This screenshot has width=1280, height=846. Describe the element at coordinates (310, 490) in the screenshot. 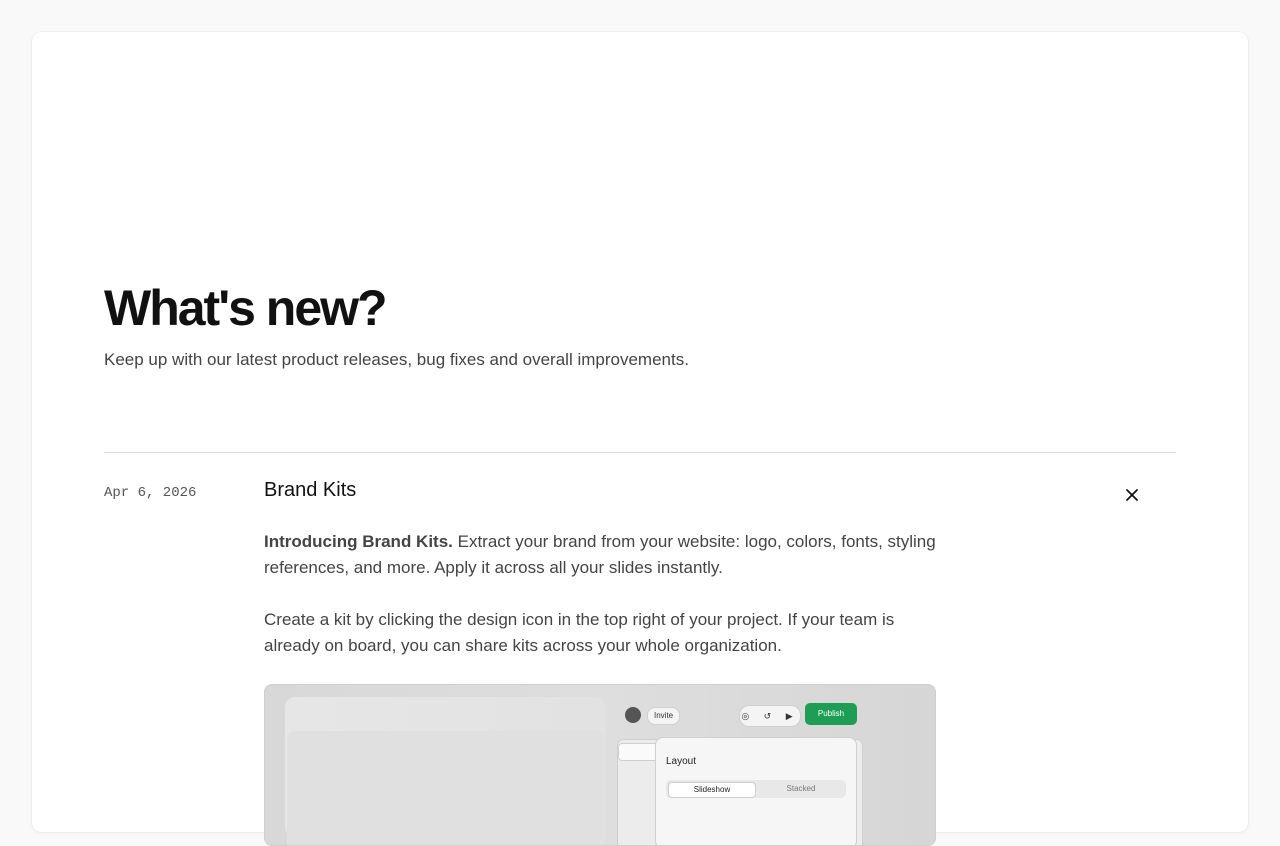

I see `entry-title: Brand Kits` at that location.